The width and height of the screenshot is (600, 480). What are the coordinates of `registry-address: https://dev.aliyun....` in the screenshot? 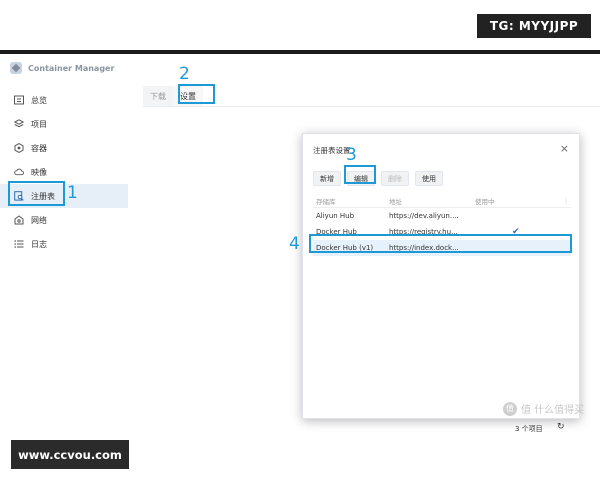 It's located at (424, 216).